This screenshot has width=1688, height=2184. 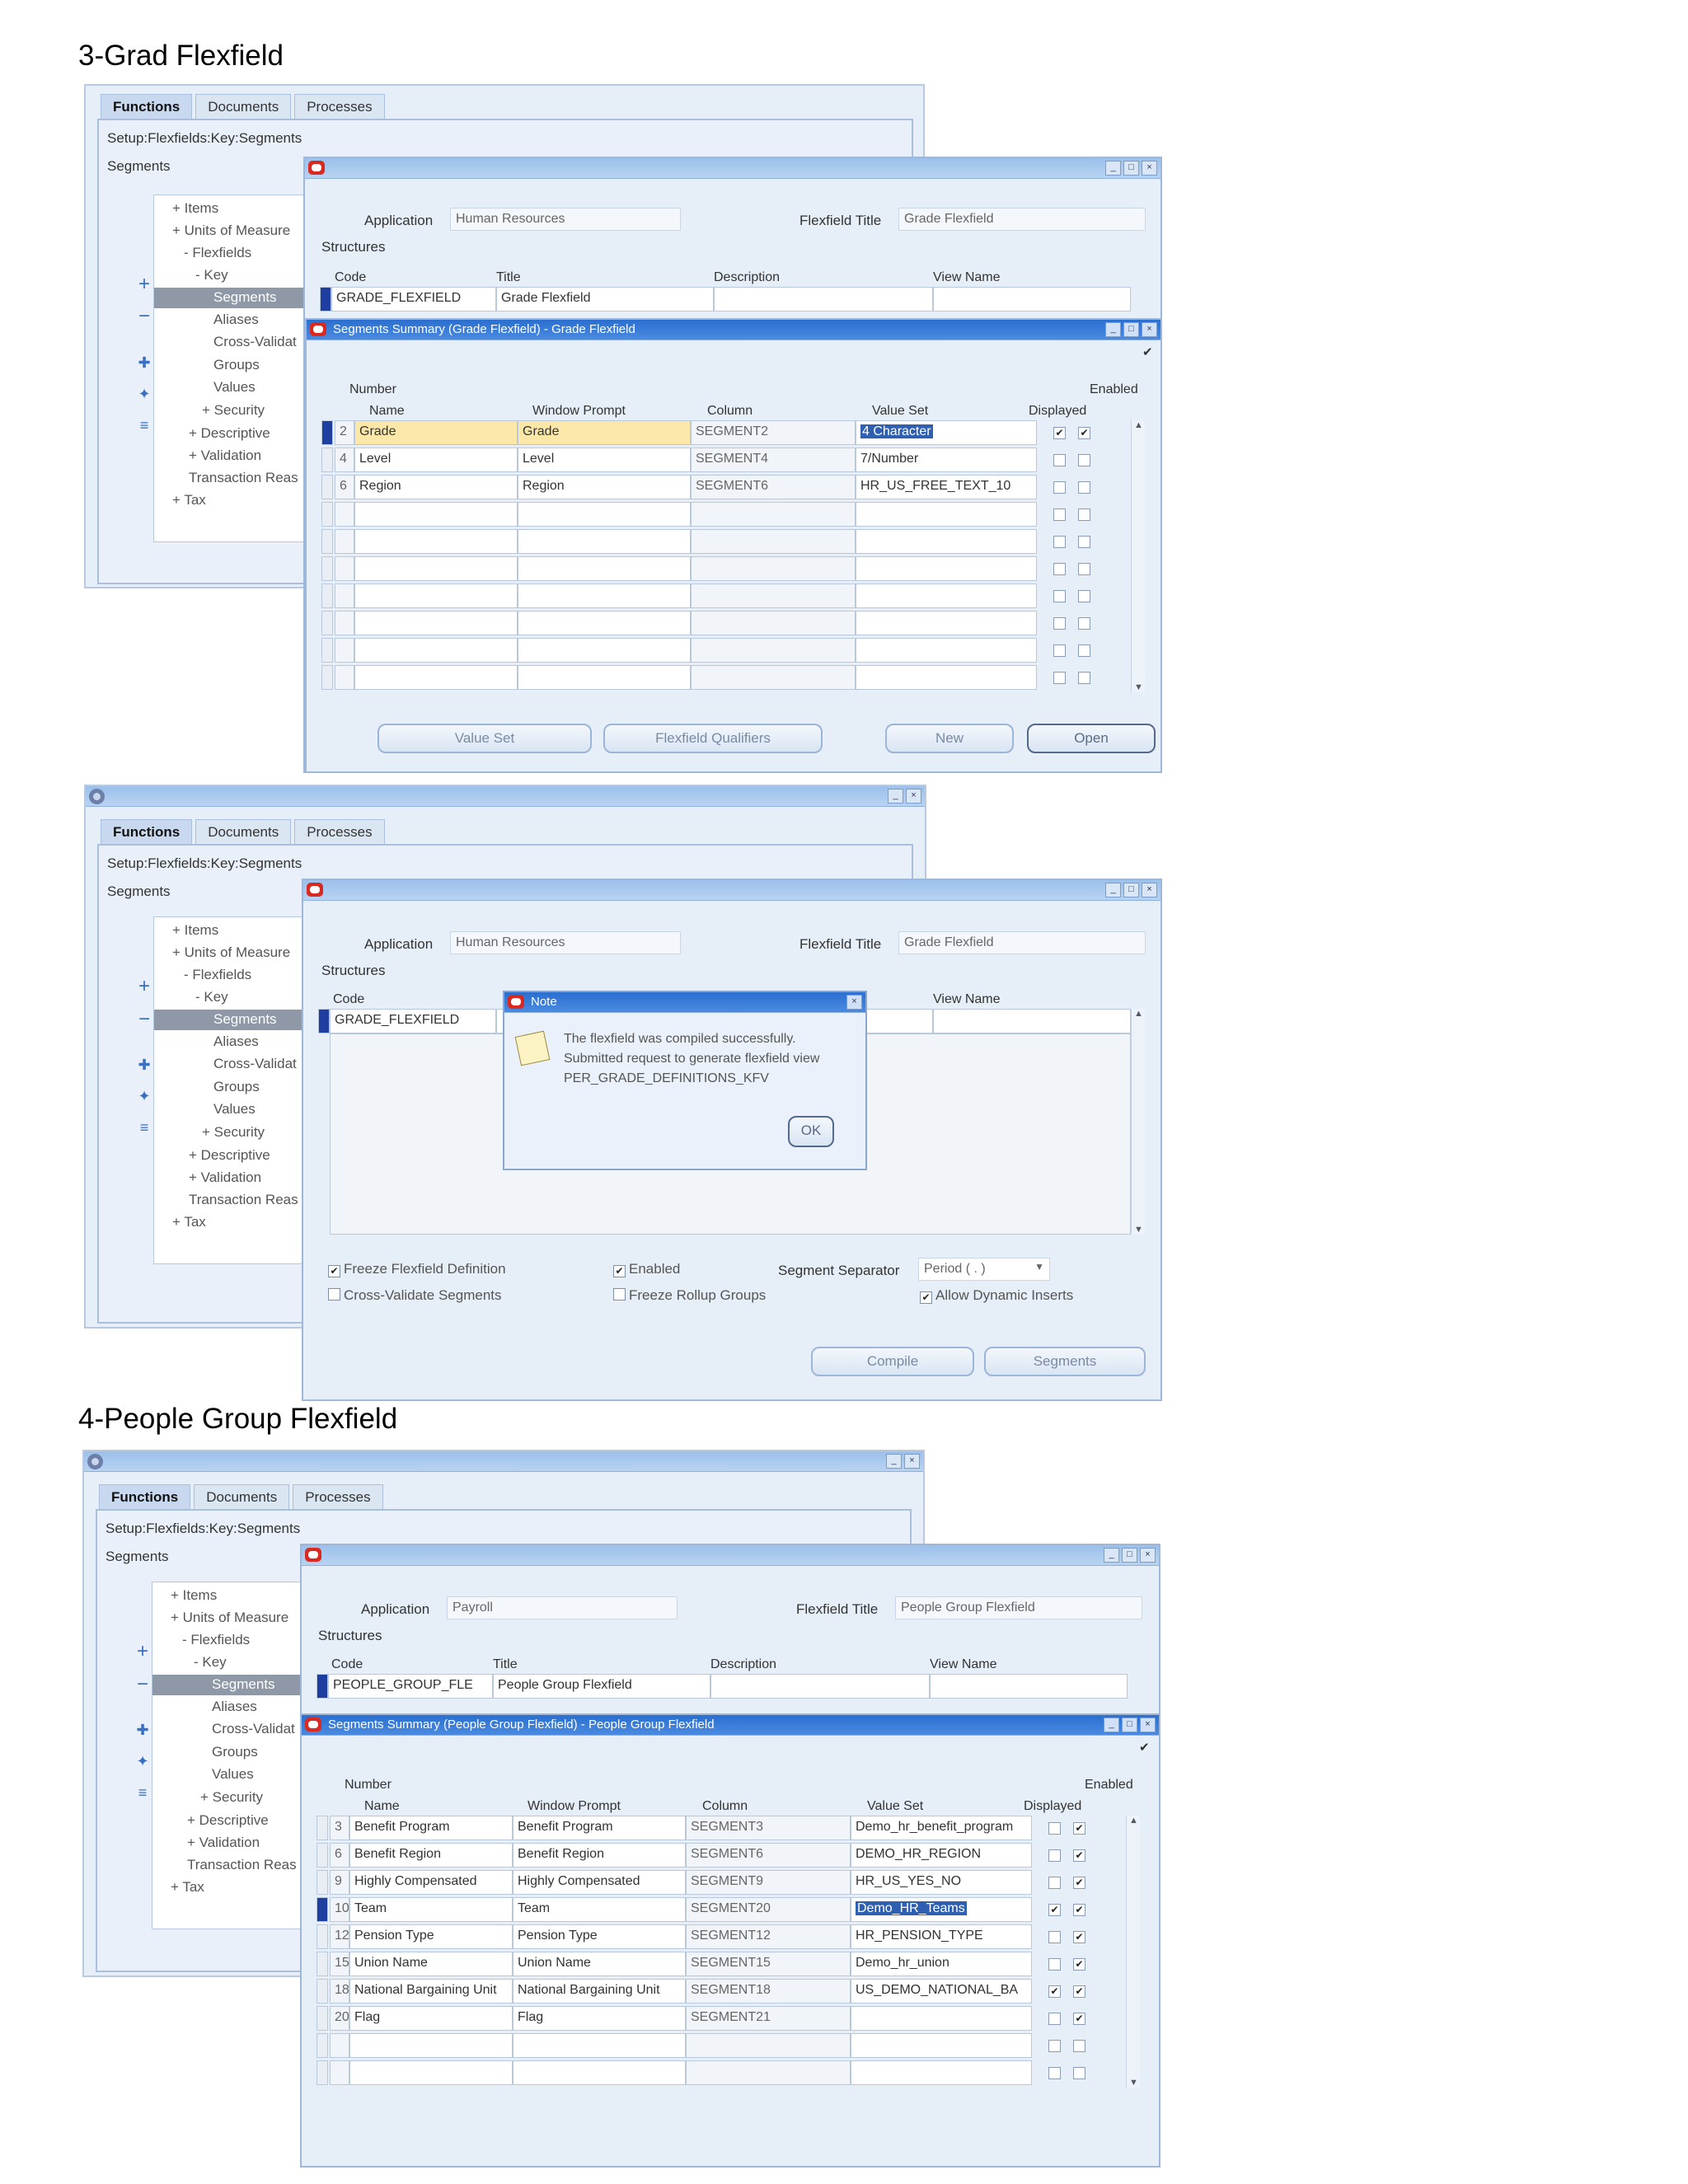 What do you see at coordinates (773, 460) in the screenshot?
I see `segment-column-cell: SEGMENT4` at bounding box center [773, 460].